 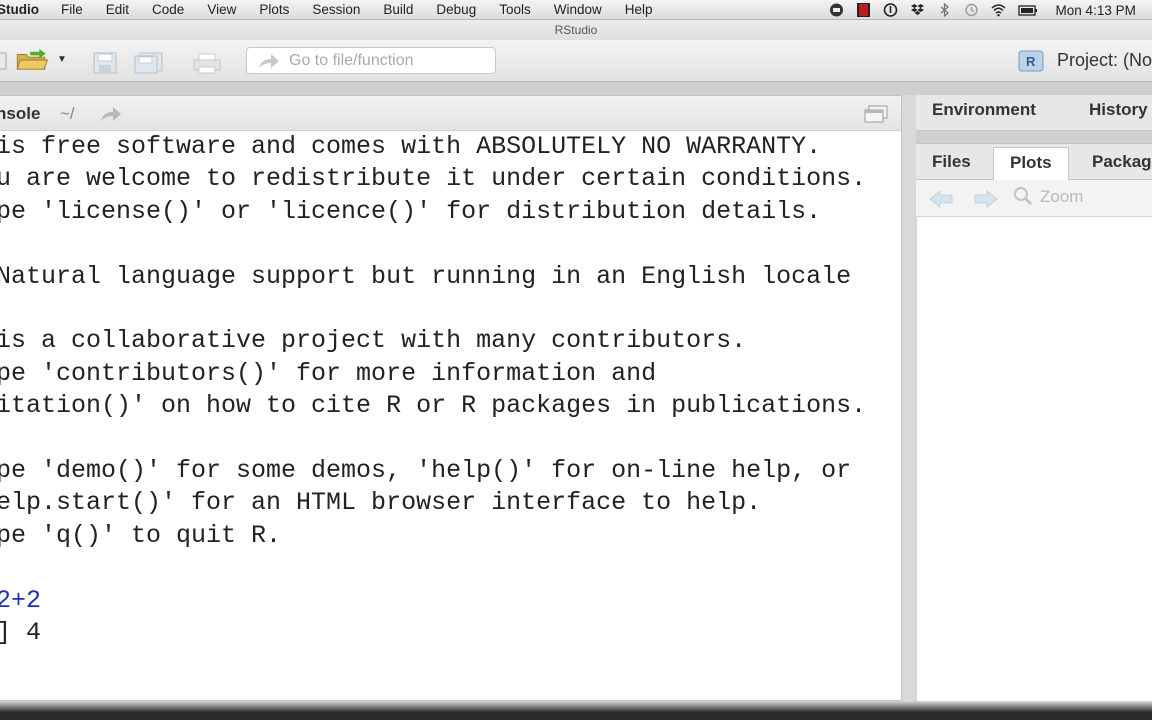 What do you see at coordinates (576, 710) in the screenshot?
I see `dock-edge` at bounding box center [576, 710].